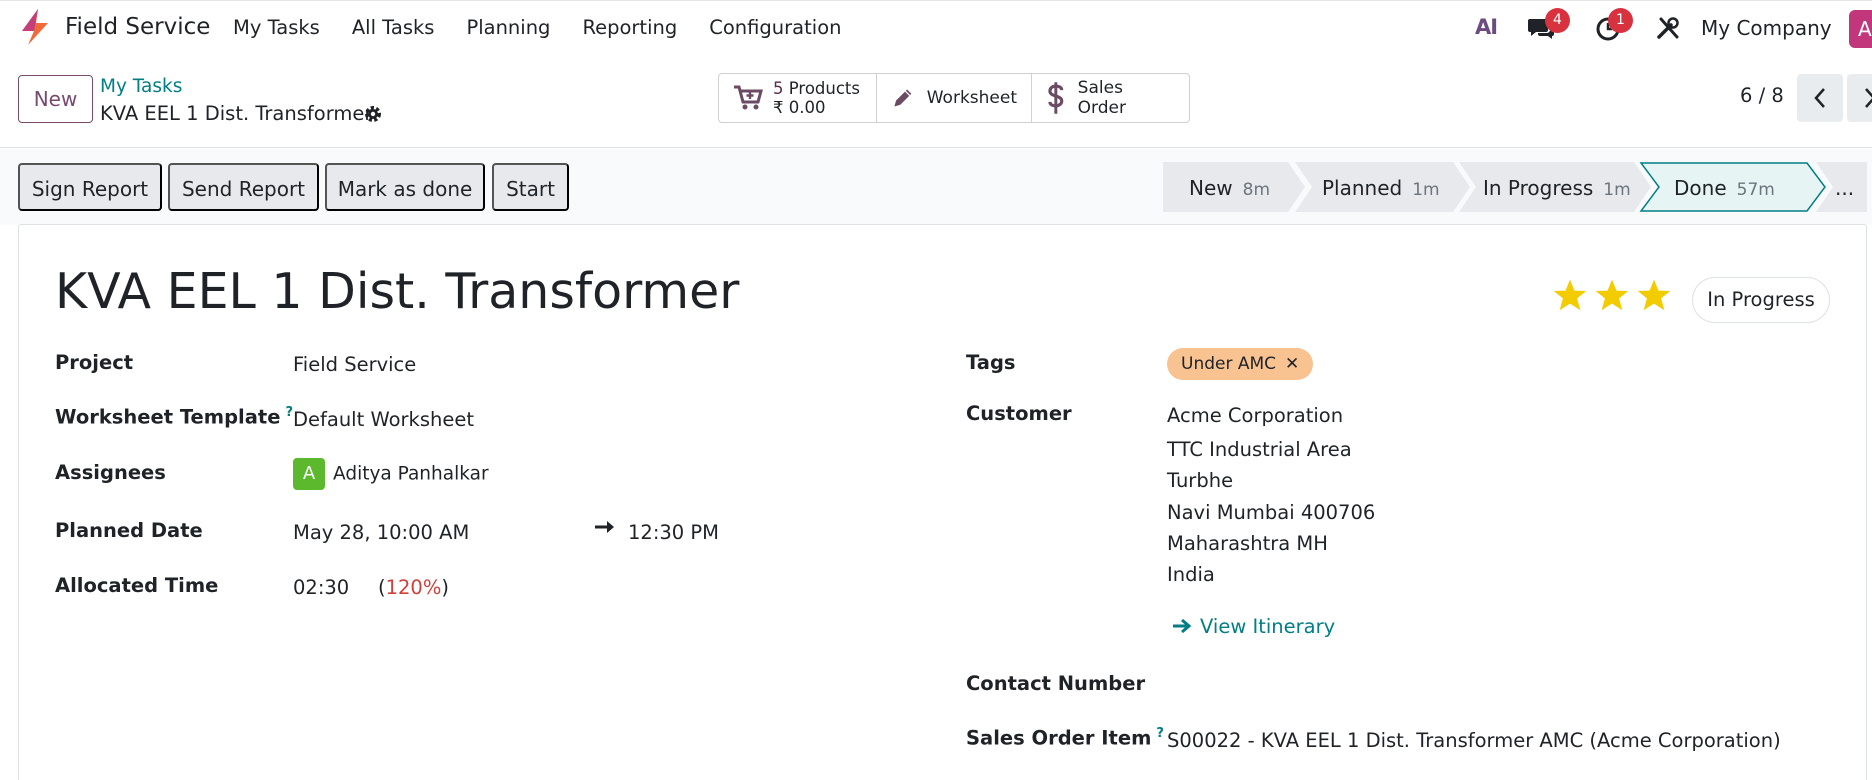 This screenshot has height=780, width=1872. I want to click on task-title: KVA EEL 1 Dist. Transformer, so click(397, 291).